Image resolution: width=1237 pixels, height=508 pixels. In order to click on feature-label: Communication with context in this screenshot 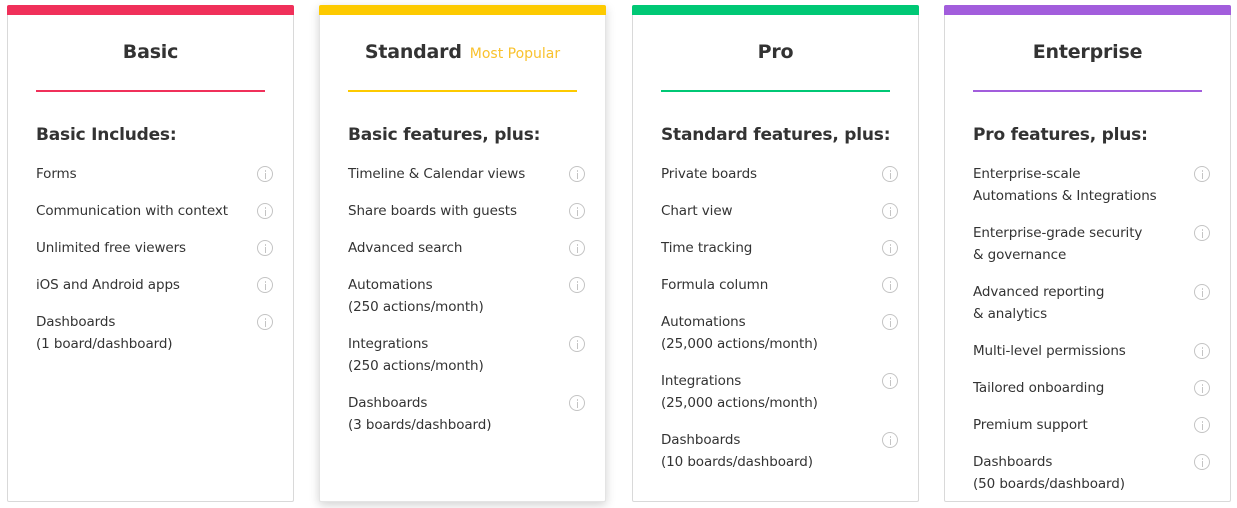, I will do `click(132, 211)`.